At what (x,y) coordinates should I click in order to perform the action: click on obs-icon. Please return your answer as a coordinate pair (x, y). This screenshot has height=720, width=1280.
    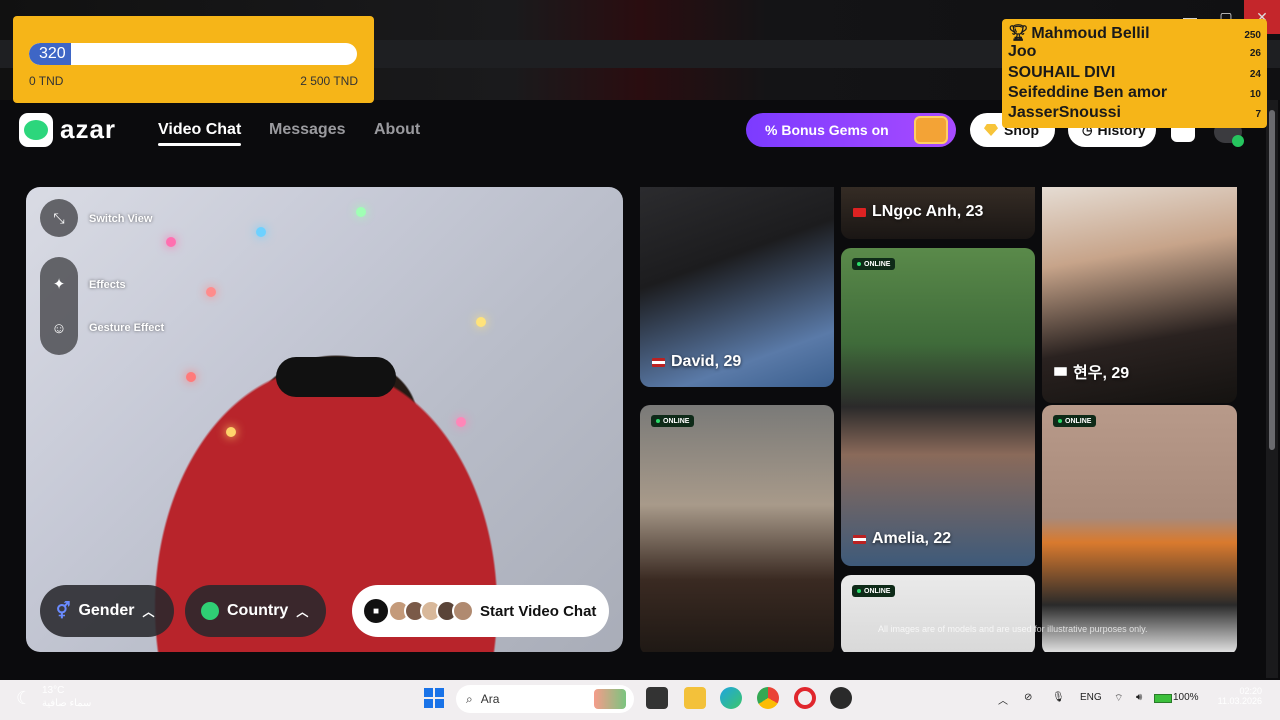
    Looking at the image, I should click on (841, 698).